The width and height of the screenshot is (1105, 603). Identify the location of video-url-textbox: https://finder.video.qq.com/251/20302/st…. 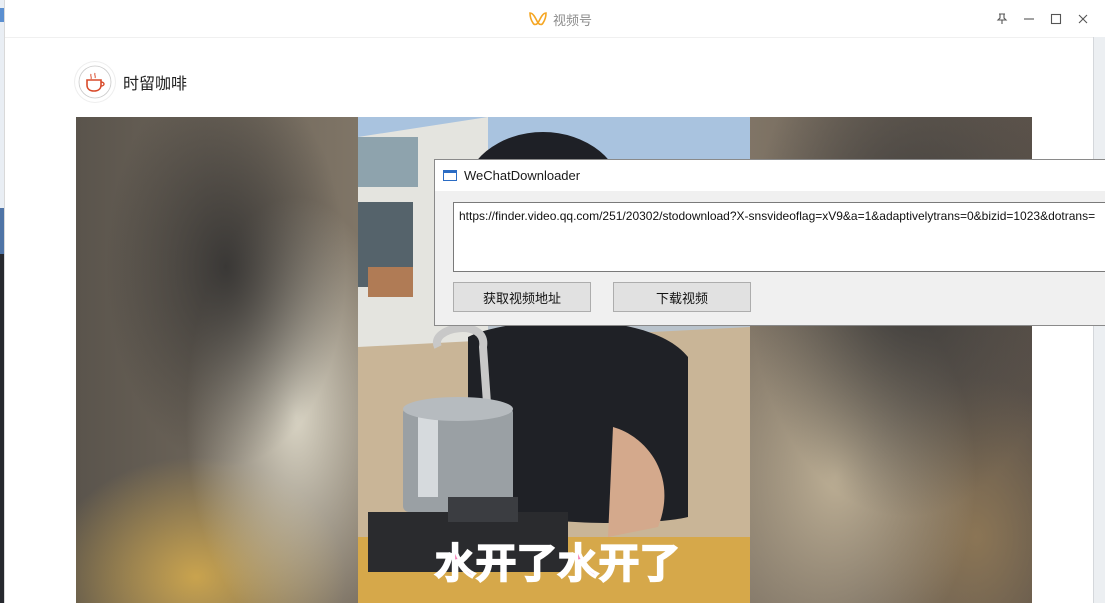
(779, 237).